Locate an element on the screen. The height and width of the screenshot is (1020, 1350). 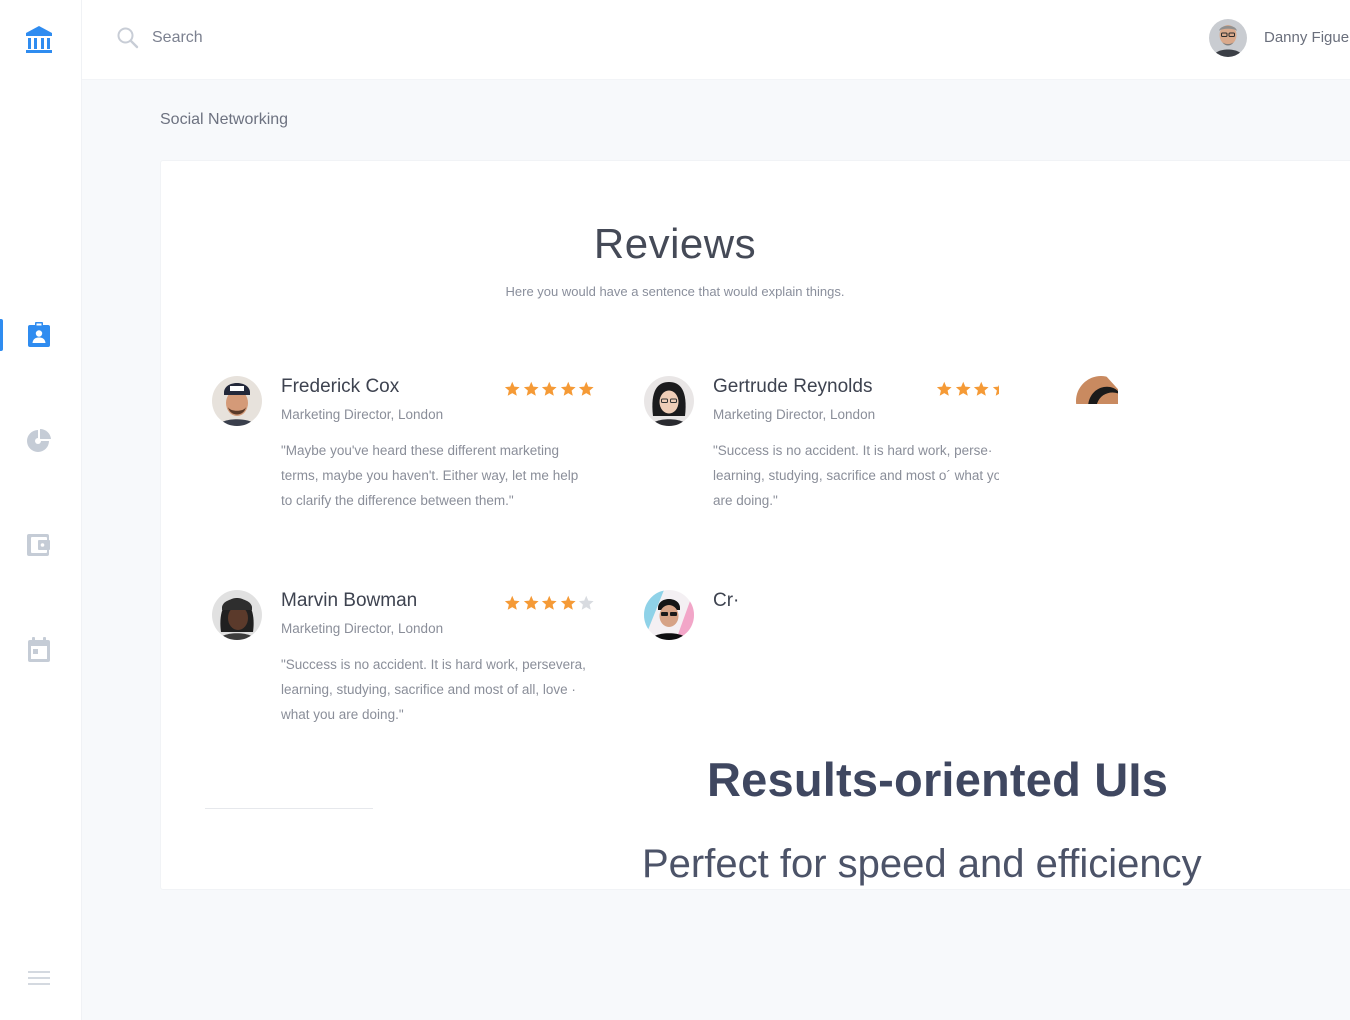
bank-icon is located at coordinates (39, 40).